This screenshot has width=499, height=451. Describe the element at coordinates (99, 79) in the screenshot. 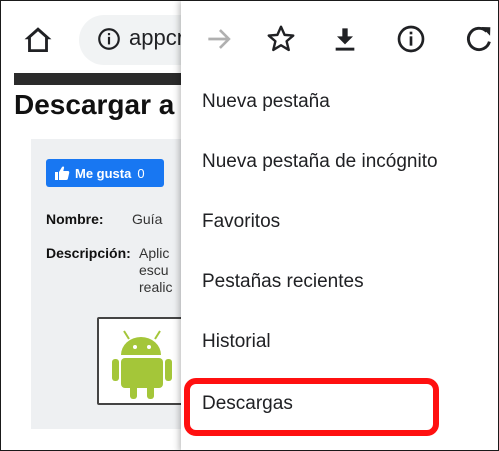

I see `page-header-strip` at that location.